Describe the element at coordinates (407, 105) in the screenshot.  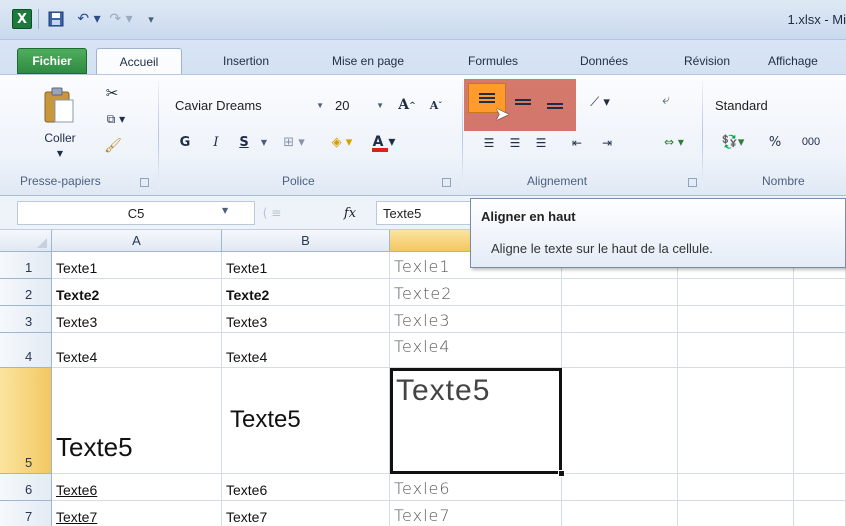
I see `grow-font-button: A ^` at that location.